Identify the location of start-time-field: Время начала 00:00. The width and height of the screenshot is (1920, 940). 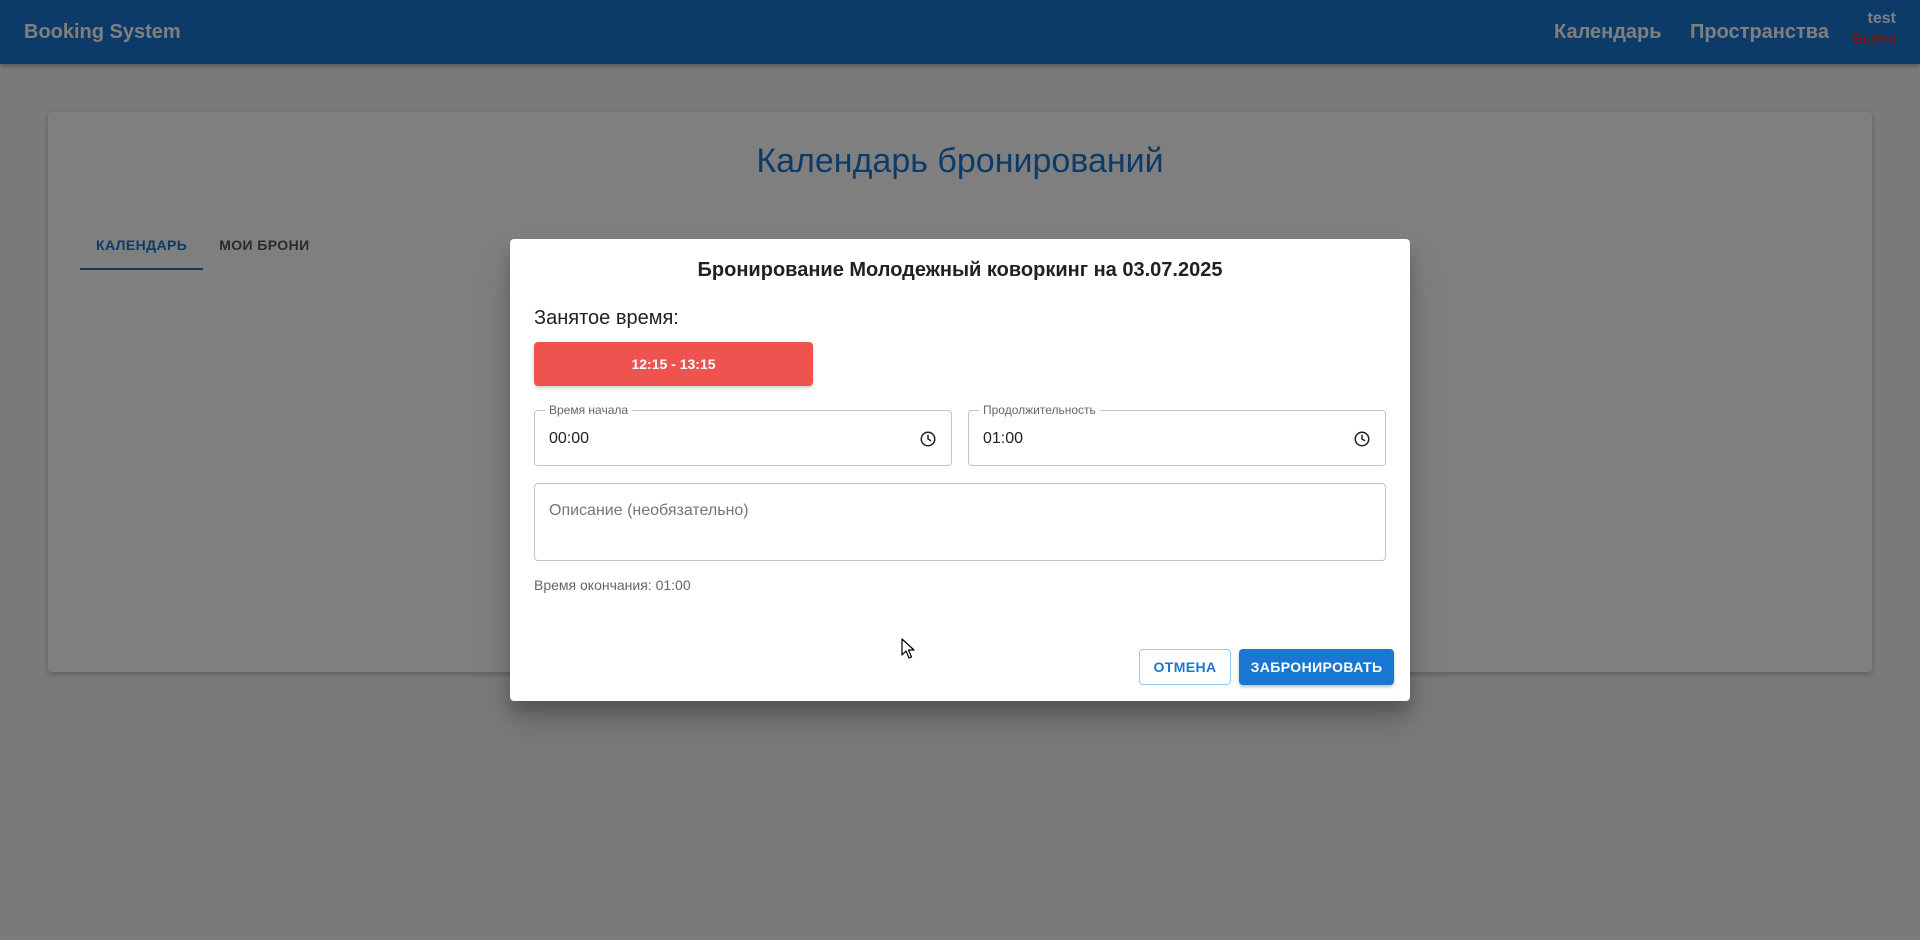
(743, 435).